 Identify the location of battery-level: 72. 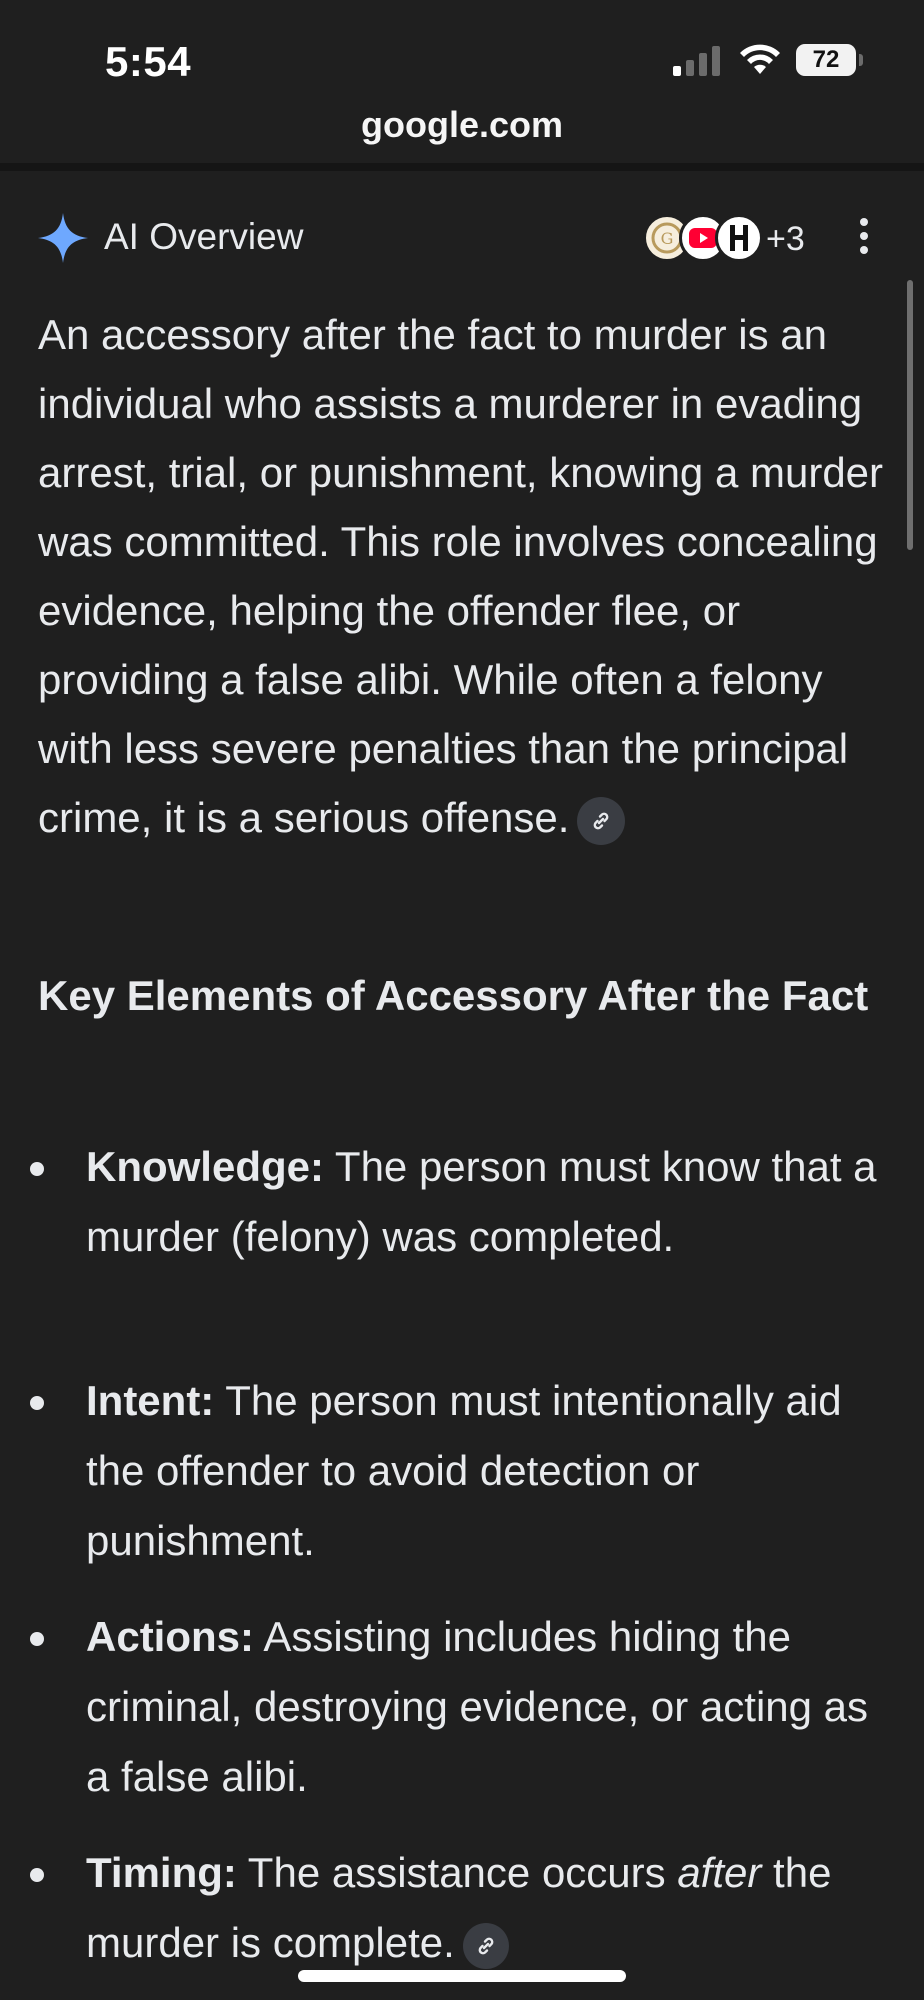
(826, 60).